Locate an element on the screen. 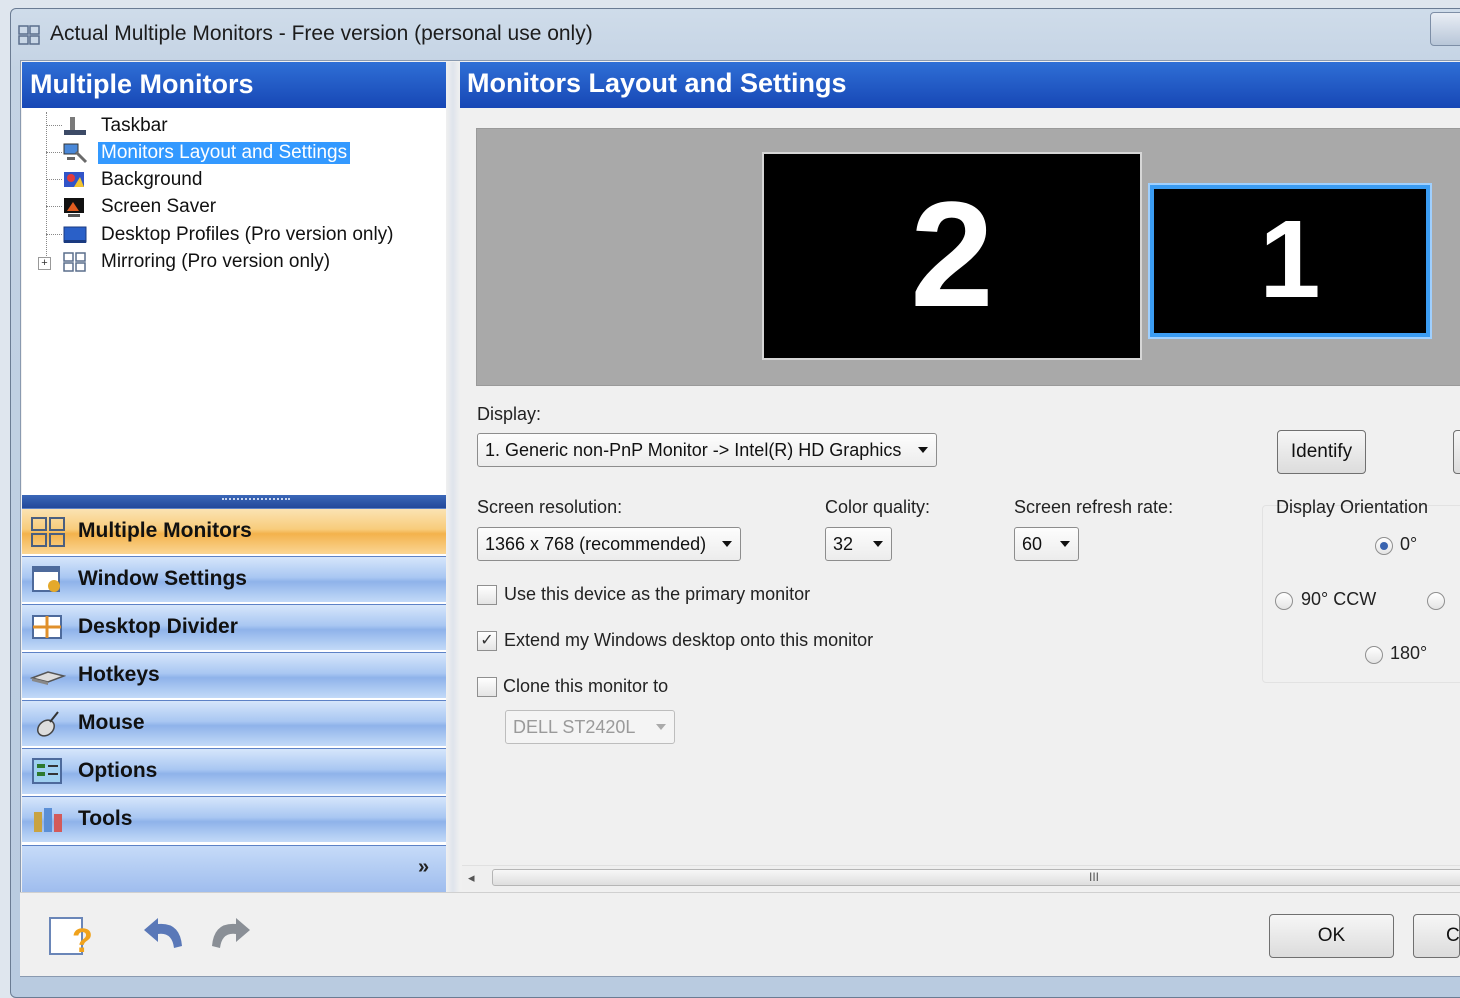 This screenshot has width=1460, height=998. nav-label: Mouse is located at coordinates (111, 722).